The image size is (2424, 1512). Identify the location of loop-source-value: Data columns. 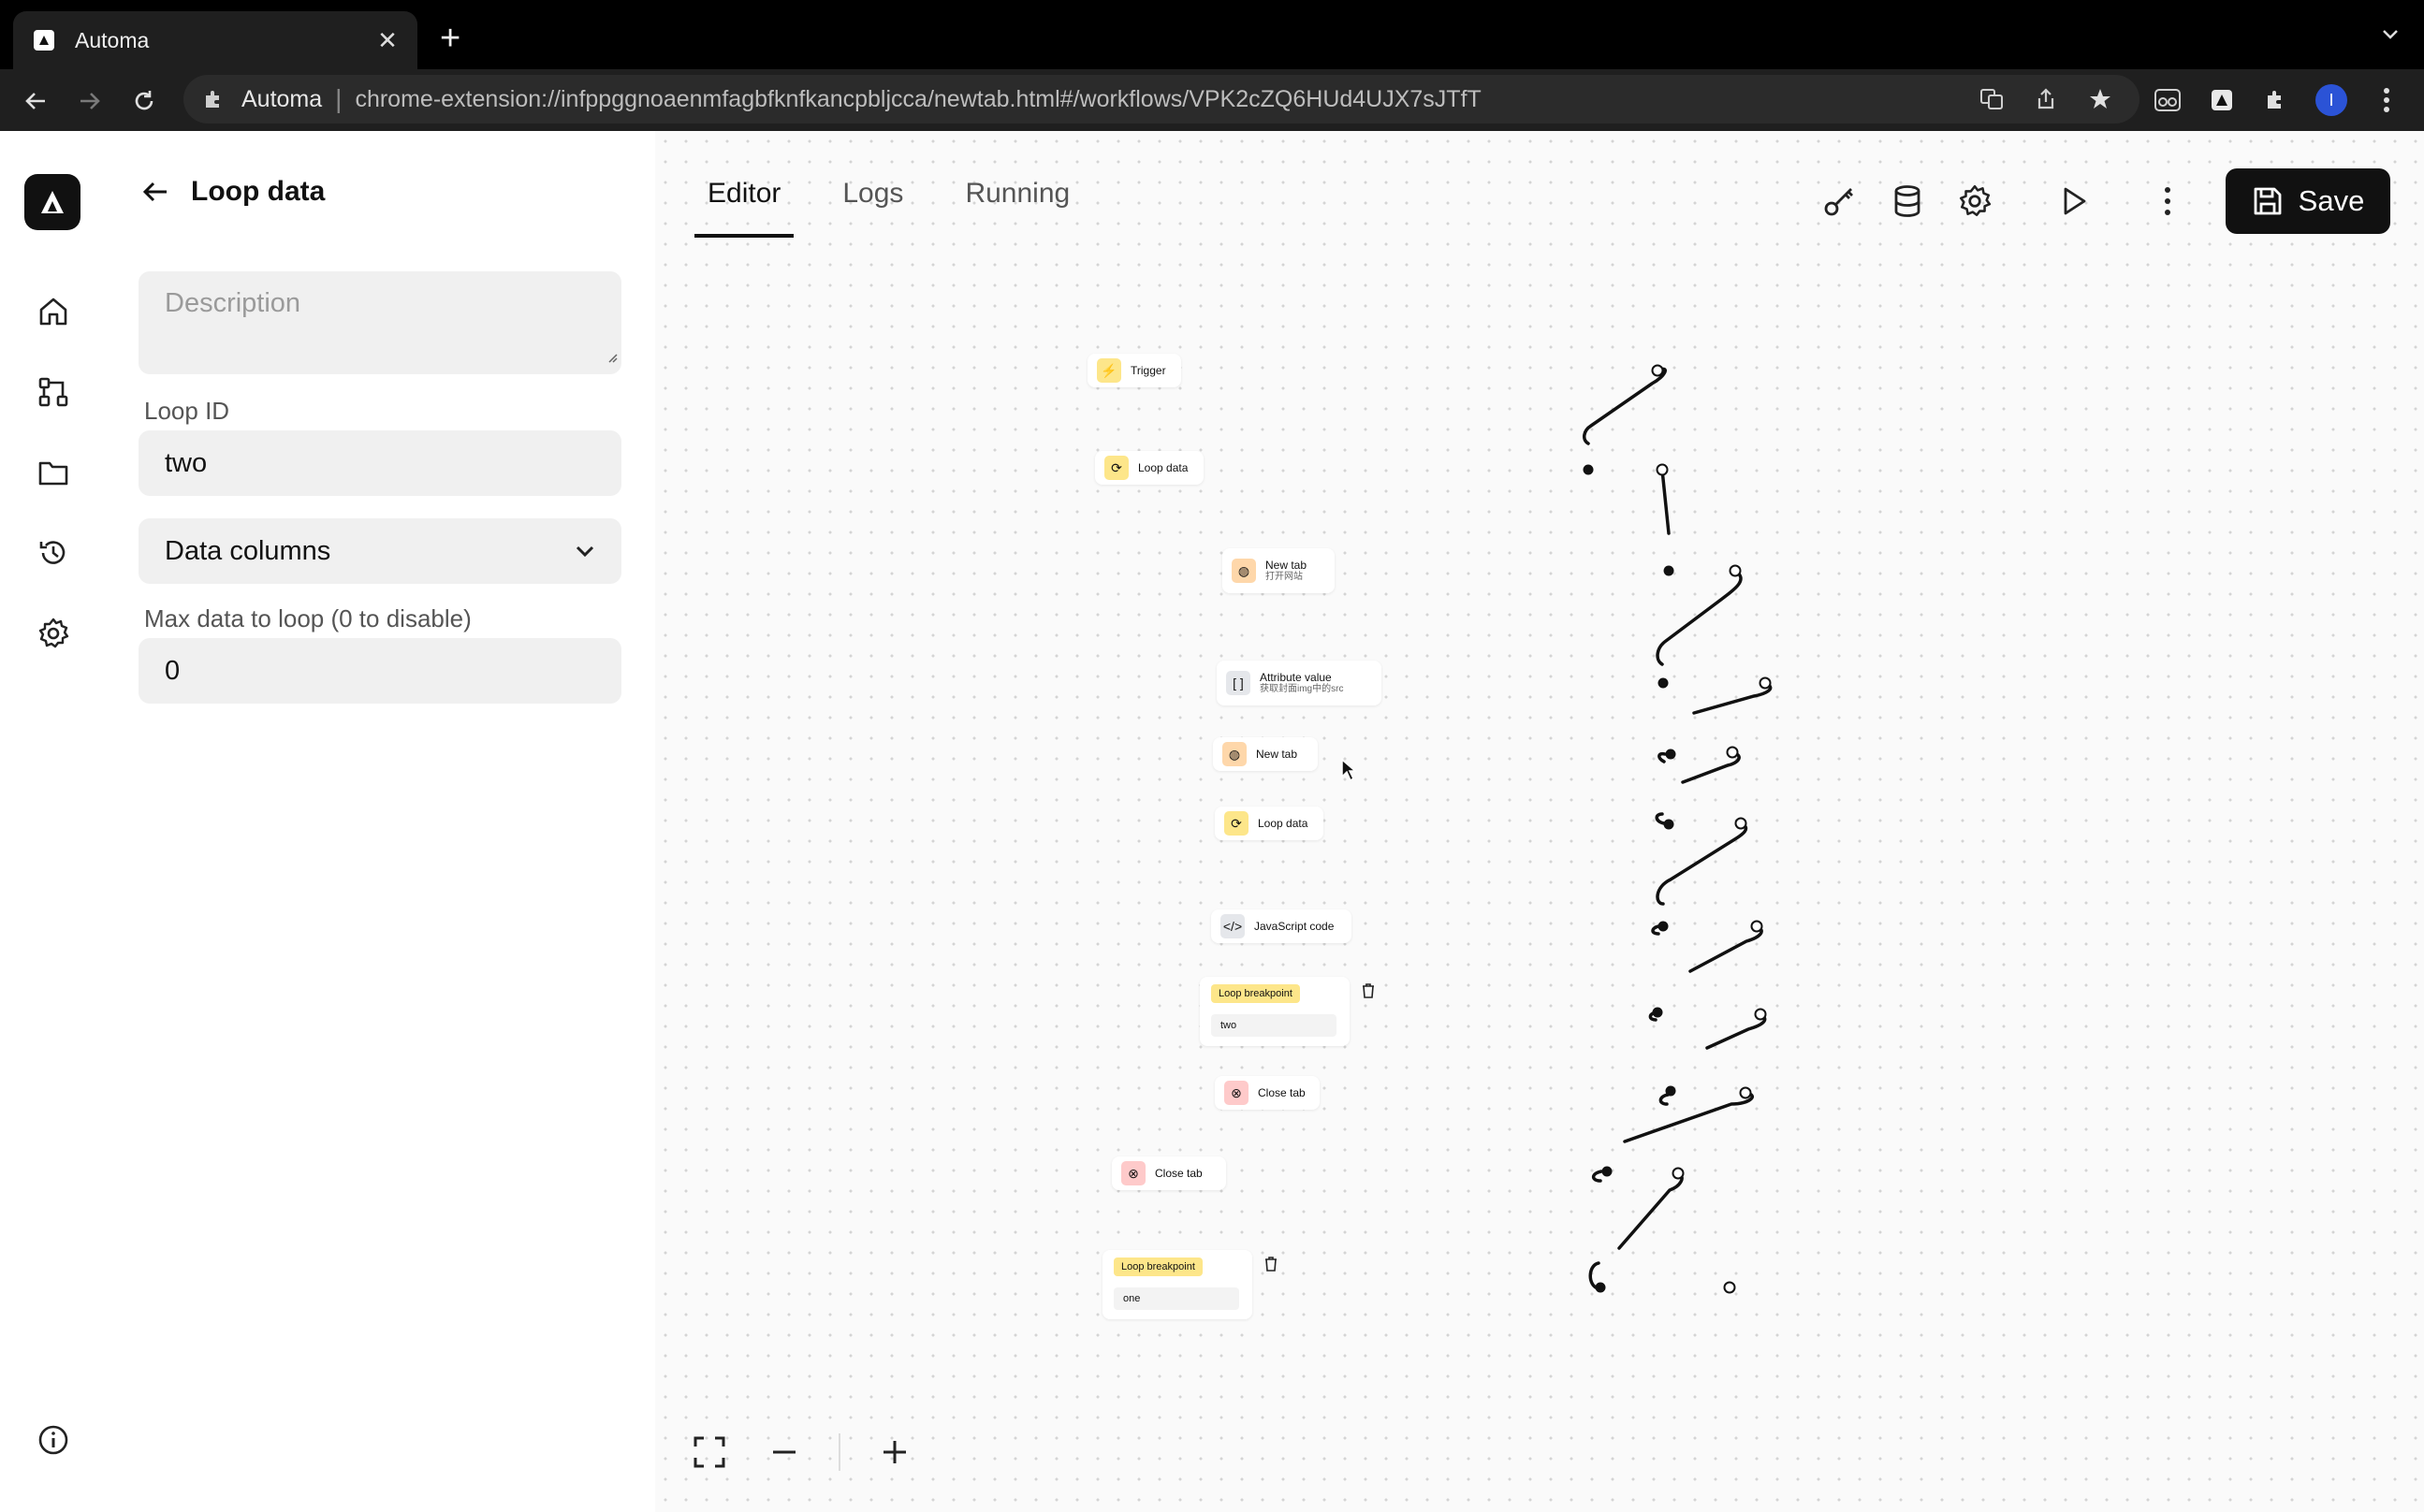
(248, 551).